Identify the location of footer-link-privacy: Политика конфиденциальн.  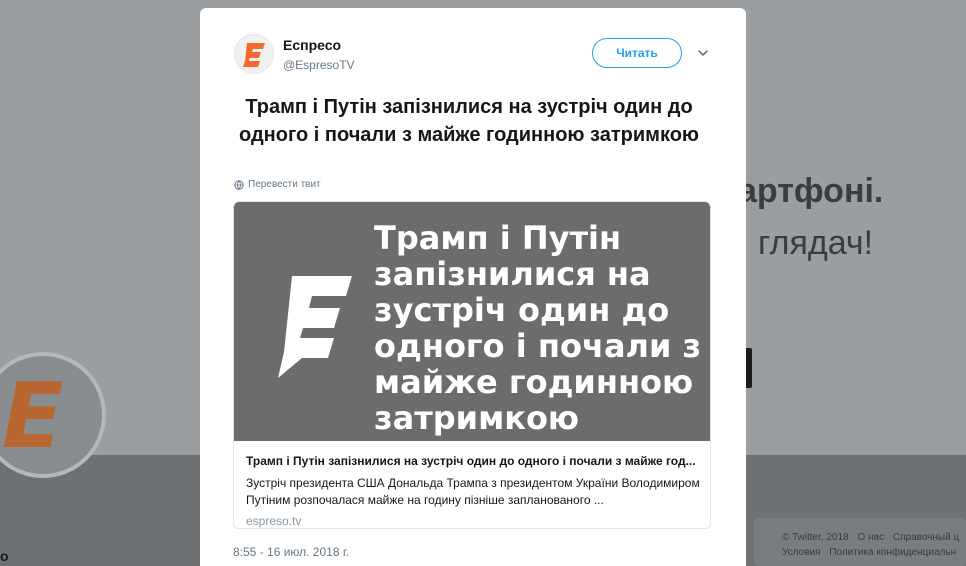
(893, 552).